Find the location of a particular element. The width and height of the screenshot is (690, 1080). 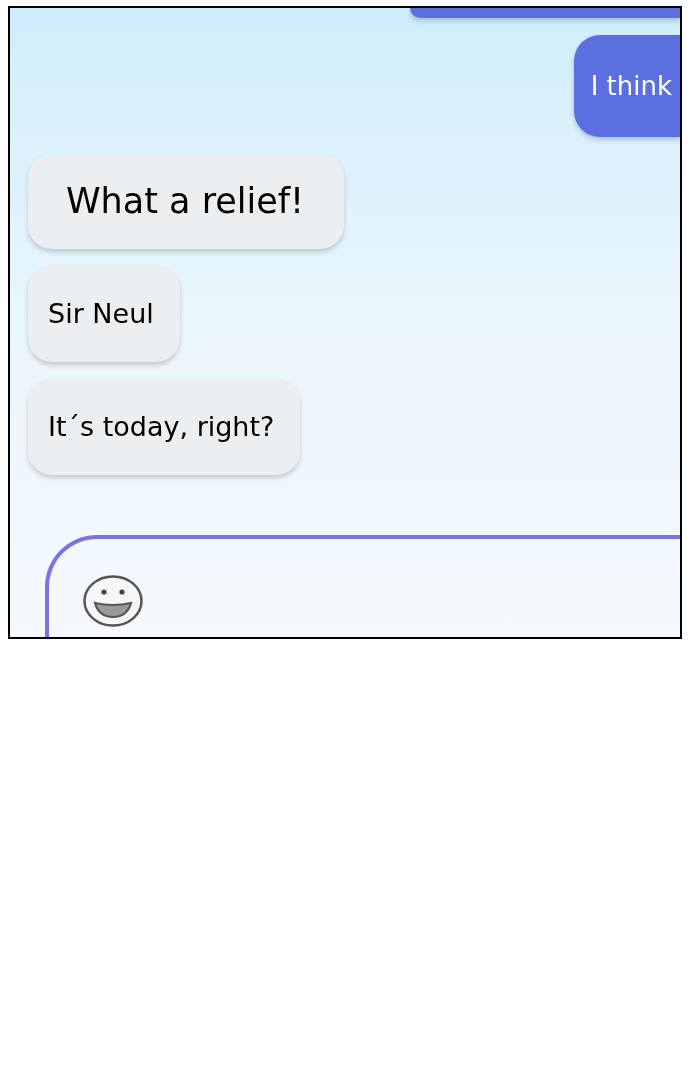

chat-bubble: Sir Neul is located at coordinates (104, 314).